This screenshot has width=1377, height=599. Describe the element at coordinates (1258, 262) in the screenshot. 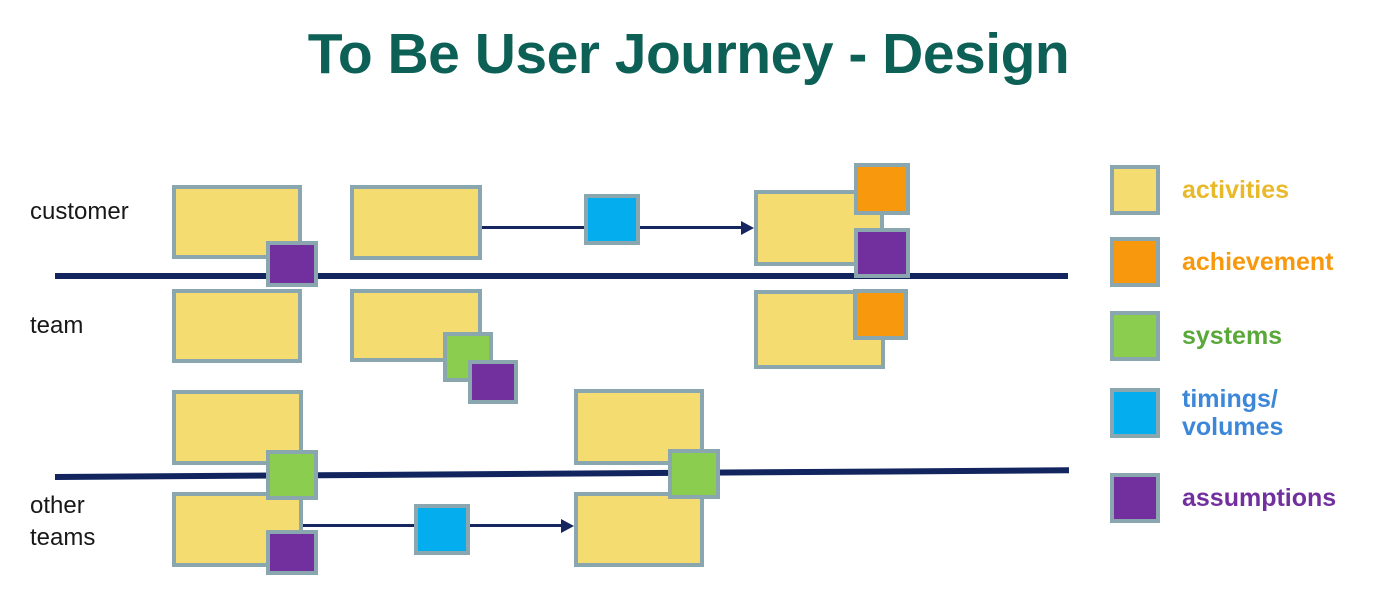

I see `legend-achievement-label: achievement` at that location.